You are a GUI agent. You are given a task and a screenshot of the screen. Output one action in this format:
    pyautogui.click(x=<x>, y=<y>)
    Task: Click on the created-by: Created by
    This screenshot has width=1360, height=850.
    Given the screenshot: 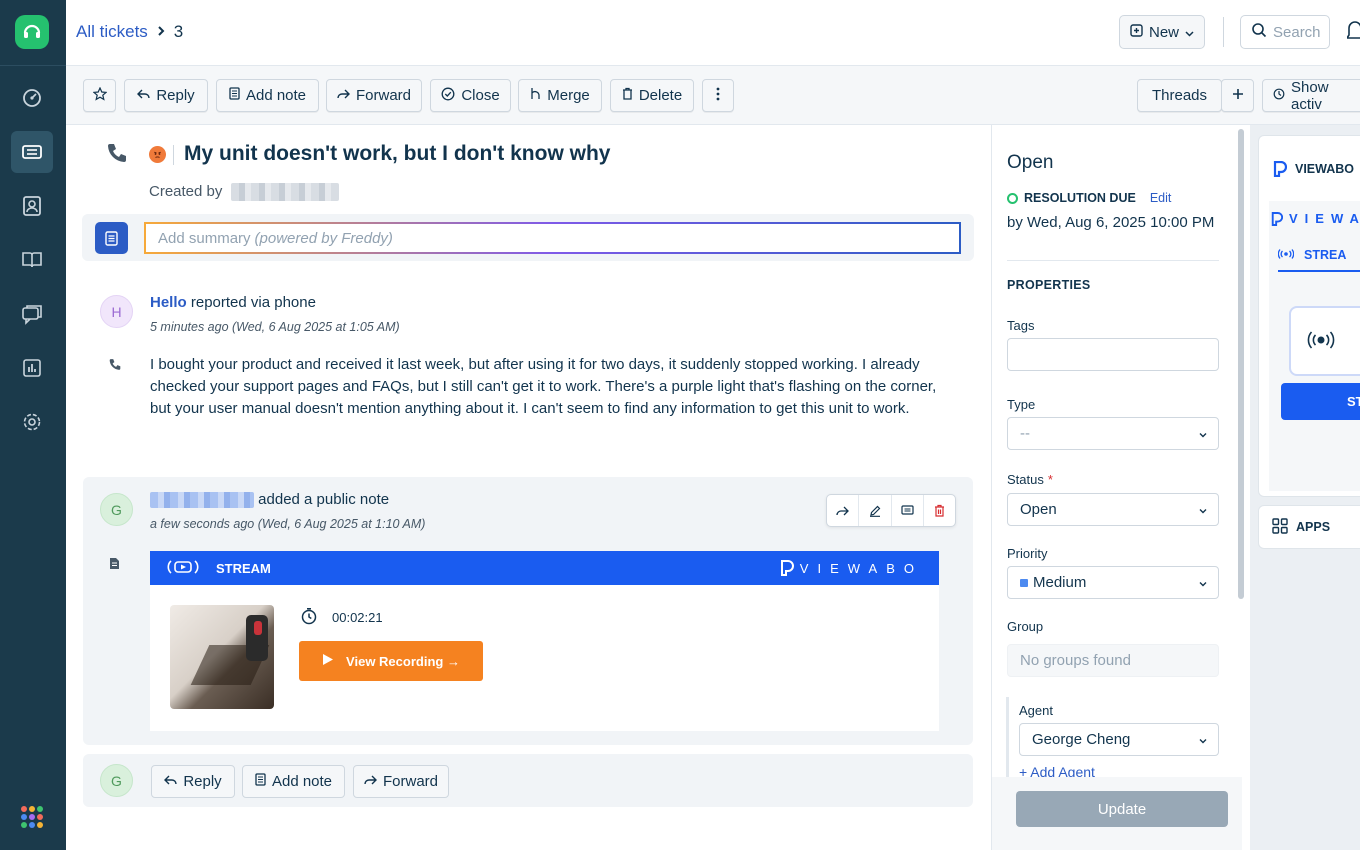 What is the action you would take?
    pyautogui.click(x=244, y=192)
    